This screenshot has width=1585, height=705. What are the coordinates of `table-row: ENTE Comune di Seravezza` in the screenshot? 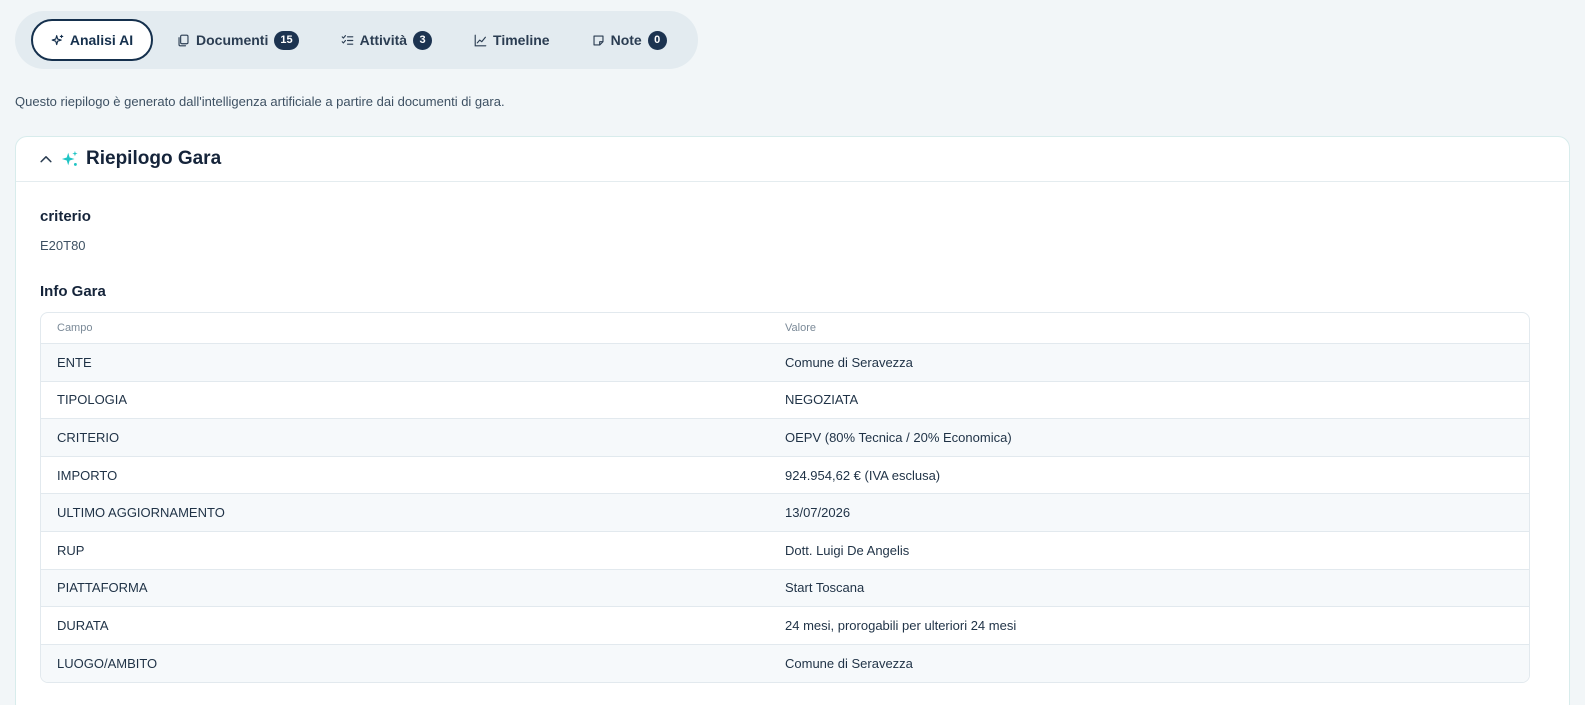 It's located at (785, 363).